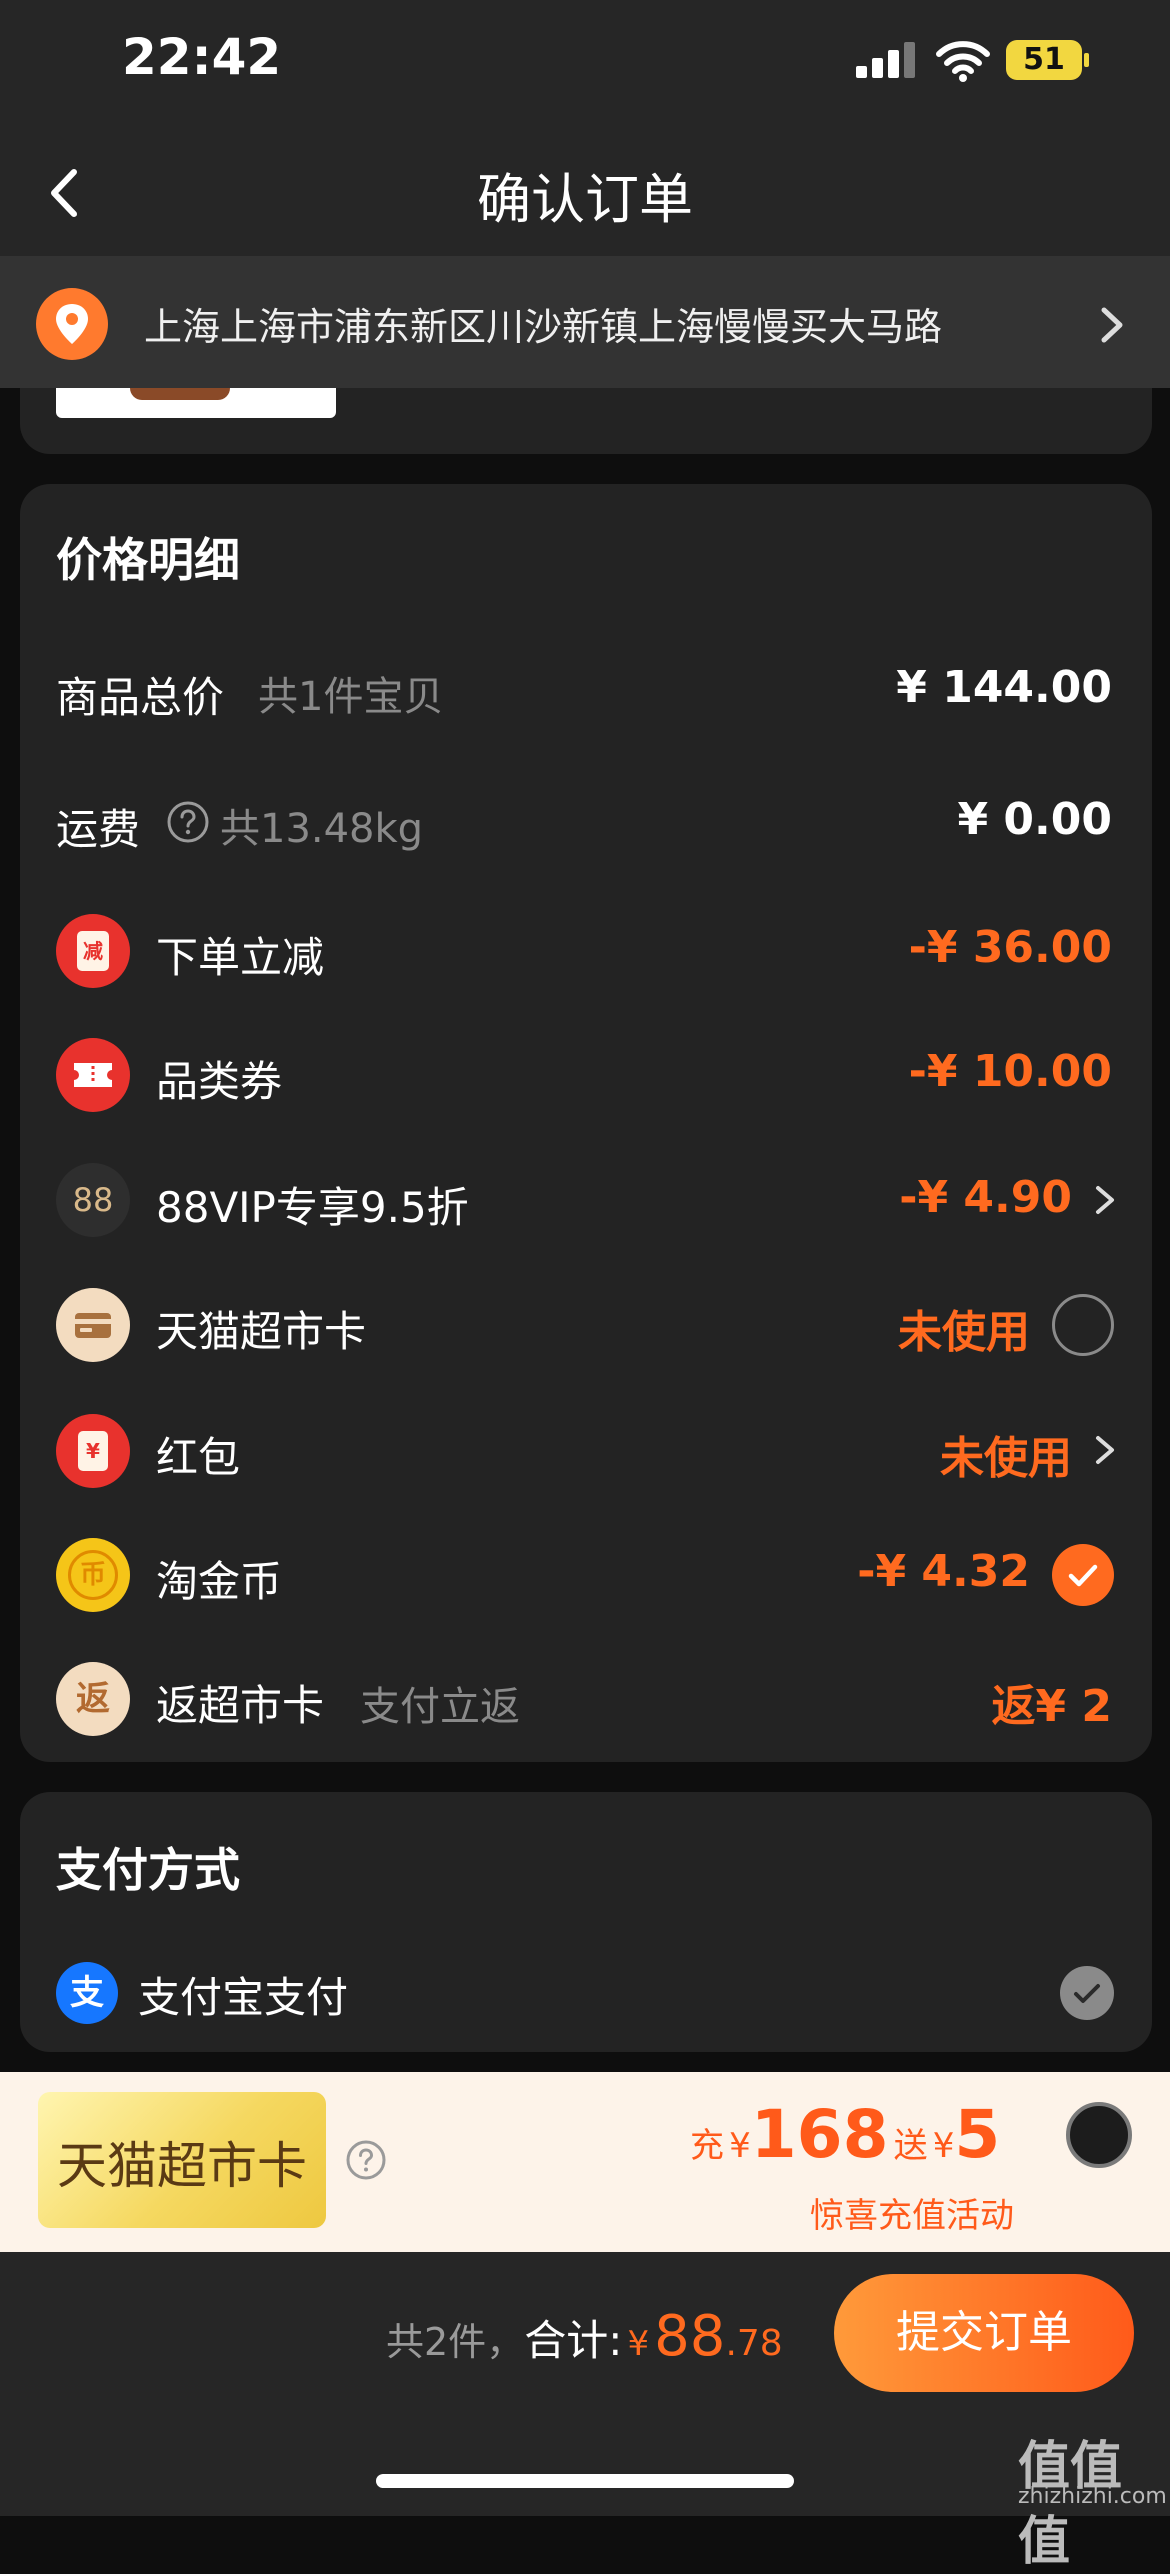  Describe the element at coordinates (1035, 819) in the screenshot. I see `shipping-value: ¥ 0.00` at that location.